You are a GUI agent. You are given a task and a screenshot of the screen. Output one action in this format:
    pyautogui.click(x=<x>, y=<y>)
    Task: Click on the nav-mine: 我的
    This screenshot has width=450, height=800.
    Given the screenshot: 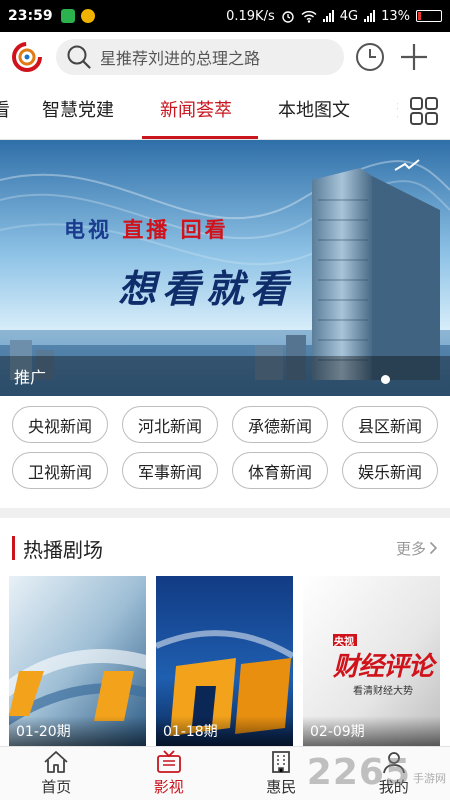 What is the action you would take?
    pyautogui.click(x=394, y=773)
    